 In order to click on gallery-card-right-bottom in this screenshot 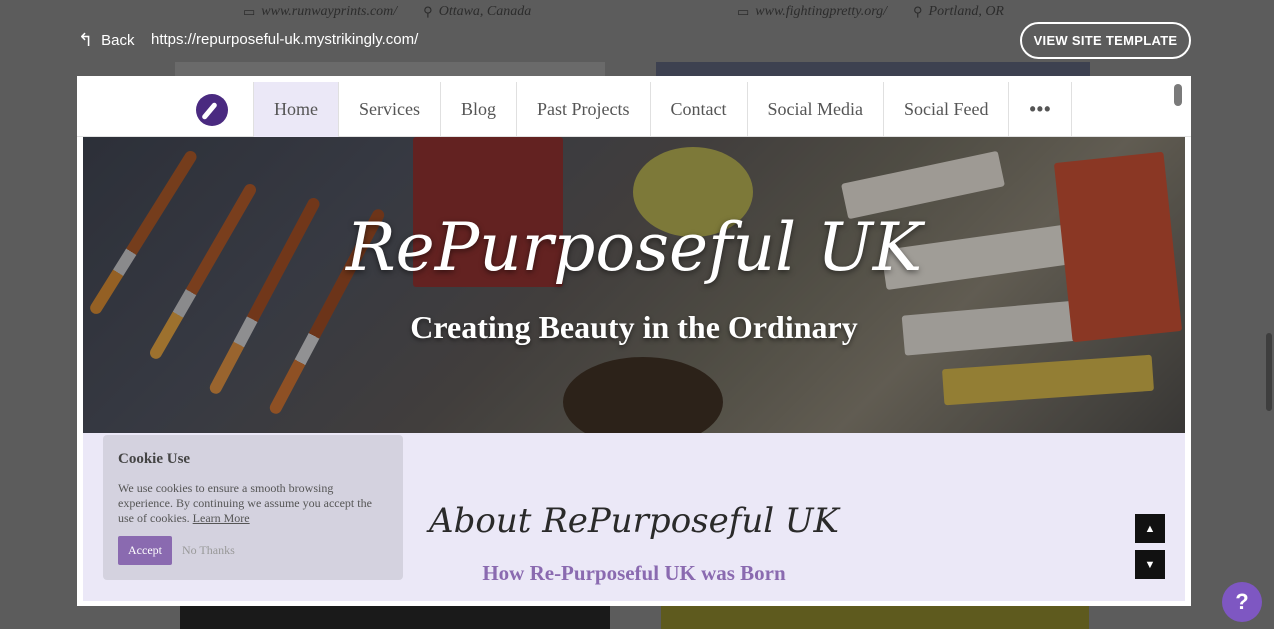, I will do `click(875, 617)`.